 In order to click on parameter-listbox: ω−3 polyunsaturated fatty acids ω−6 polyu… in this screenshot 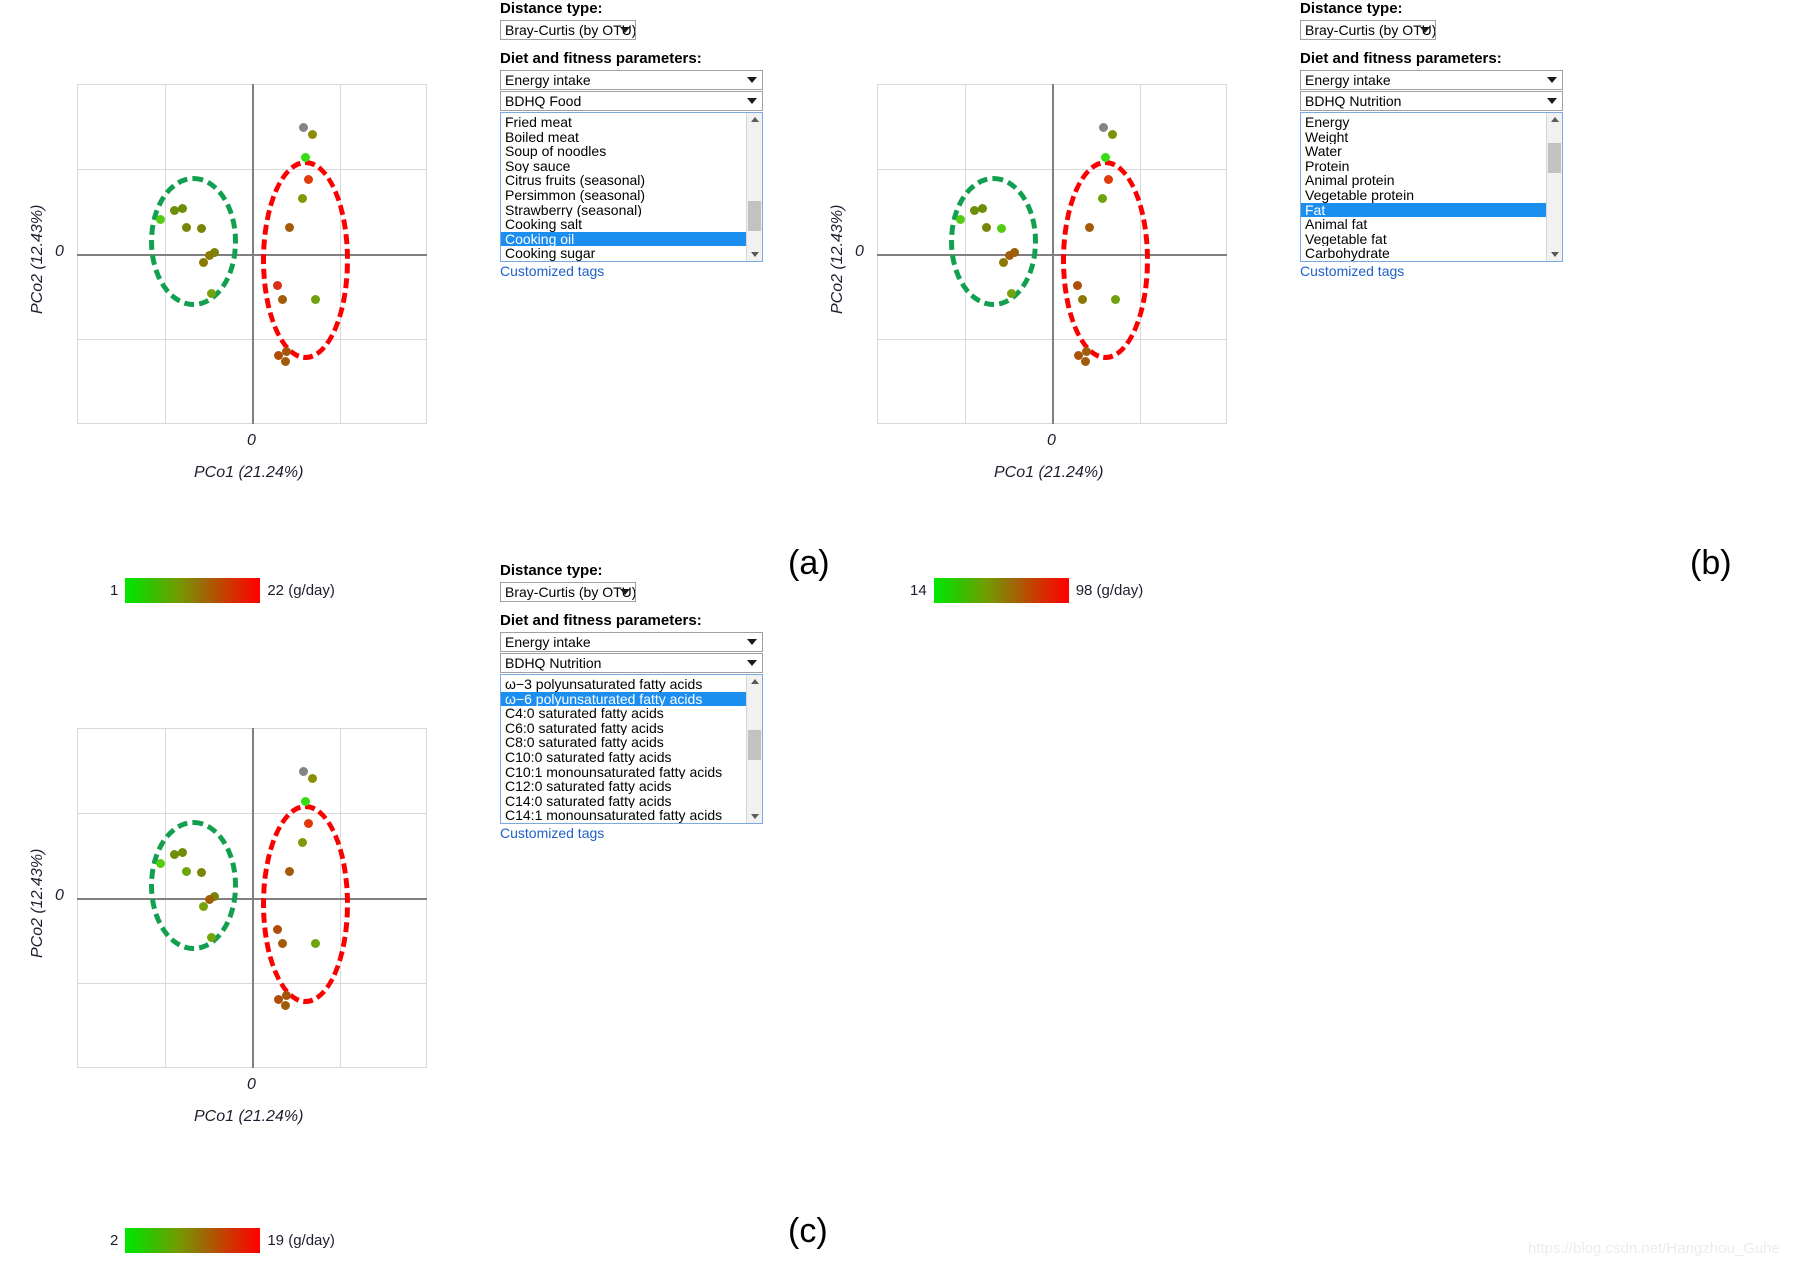, I will do `click(631, 749)`.